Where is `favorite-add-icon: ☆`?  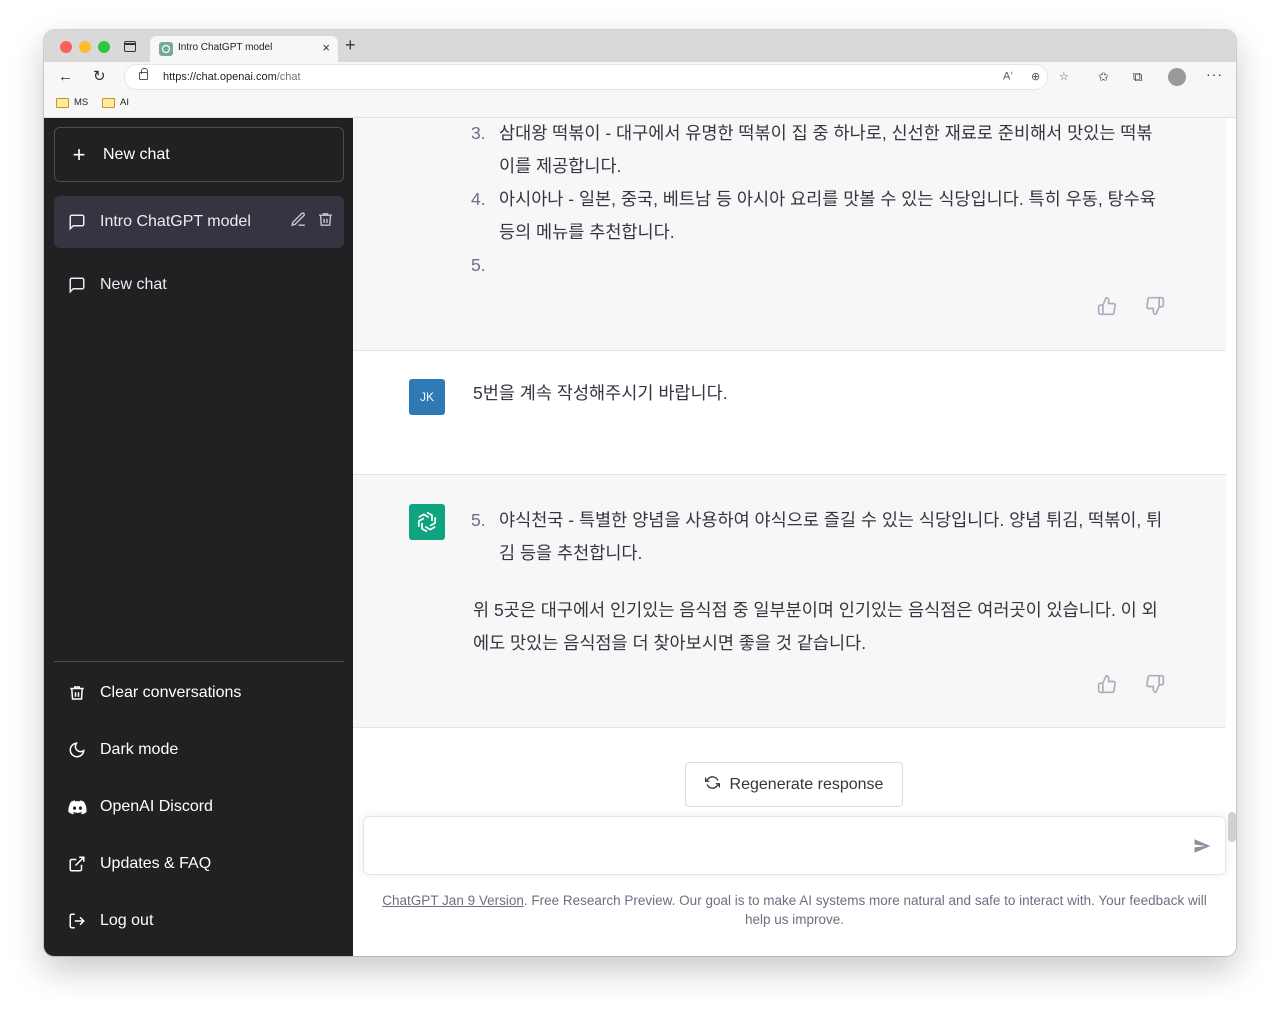 favorite-add-icon: ☆ is located at coordinates (1064, 76).